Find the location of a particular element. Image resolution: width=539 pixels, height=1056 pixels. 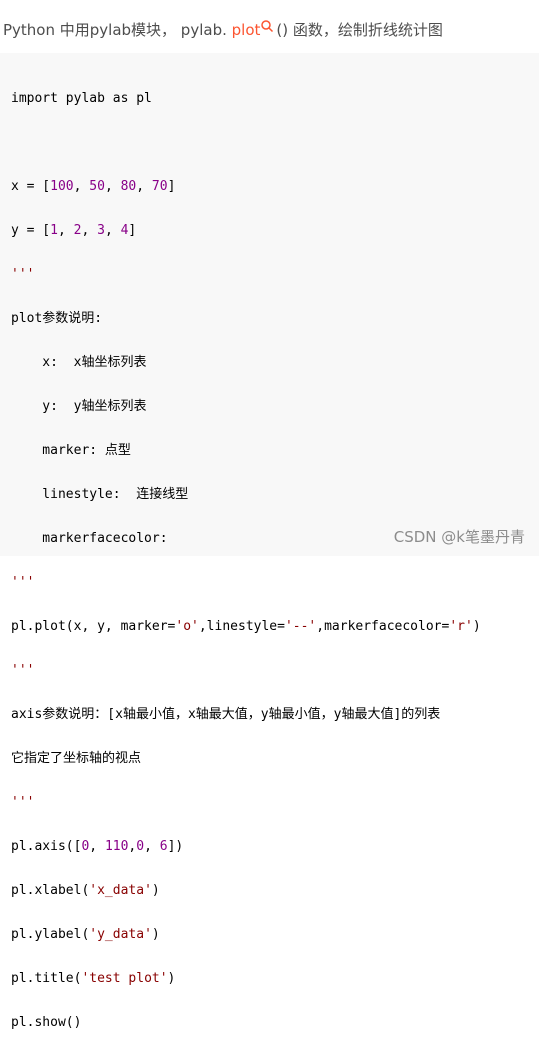

code-line: pl.xlabel('x_data') is located at coordinates (246, 891).